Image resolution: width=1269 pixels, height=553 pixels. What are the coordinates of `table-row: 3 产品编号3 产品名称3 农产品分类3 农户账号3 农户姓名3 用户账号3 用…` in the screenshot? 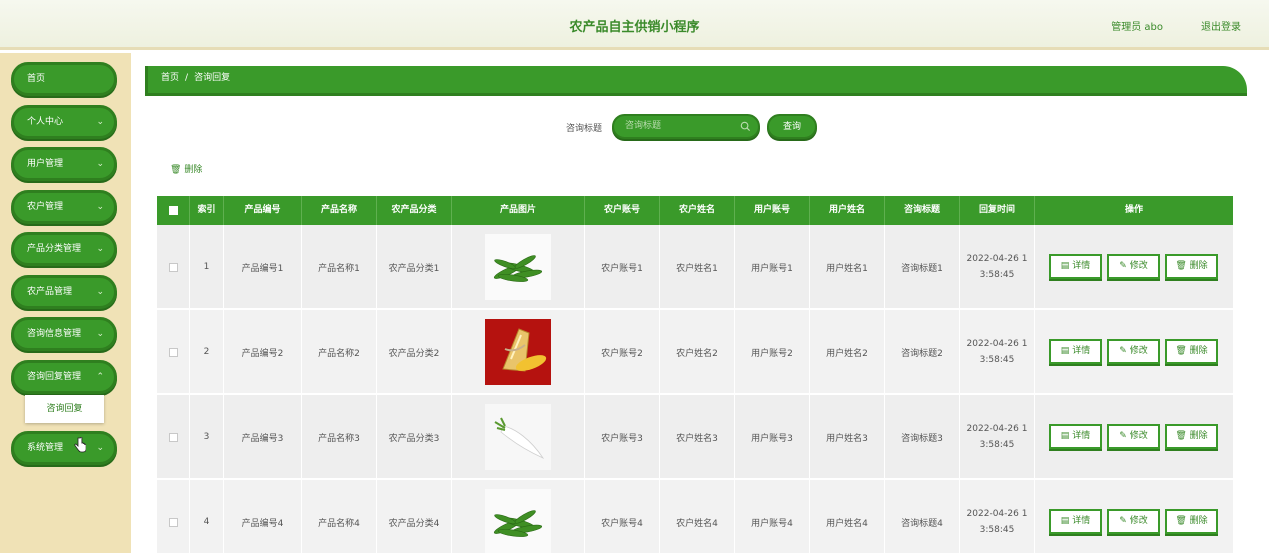 It's located at (695, 437).